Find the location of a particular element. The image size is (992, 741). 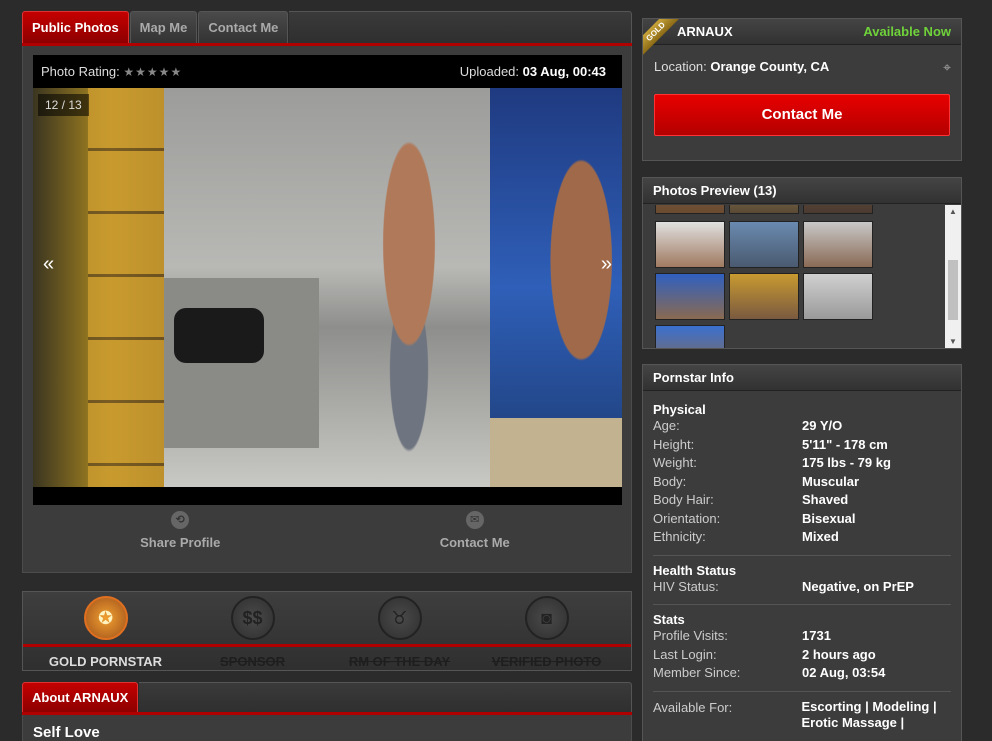

photos-preview: Photos Preview (13) ▲ ▼ is located at coordinates (802, 263).